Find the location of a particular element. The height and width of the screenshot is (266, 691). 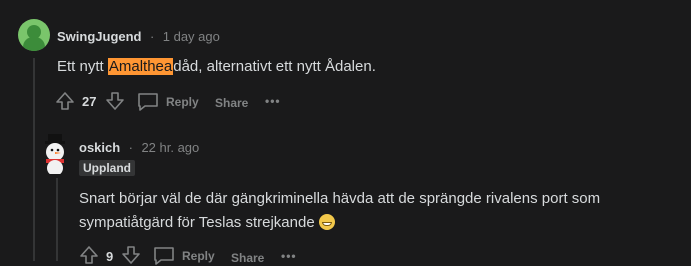

comment-text-line-2: sympatiåtgärd för Teslas strejkande is located at coordinates (339, 223).